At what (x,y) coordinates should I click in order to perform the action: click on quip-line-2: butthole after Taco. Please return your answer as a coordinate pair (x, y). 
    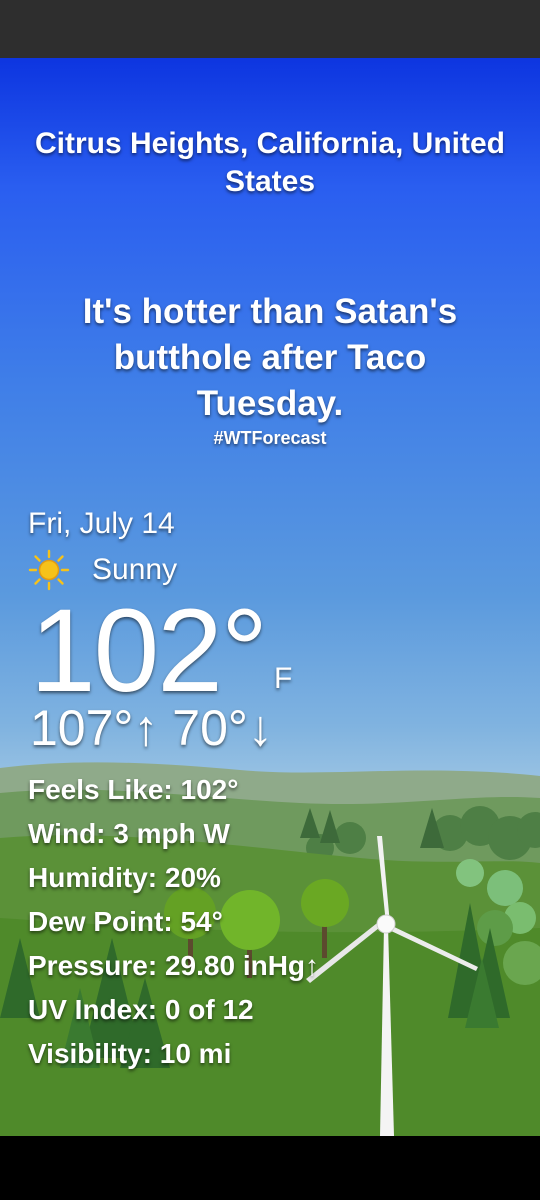
    Looking at the image, I should click on (270, 357).